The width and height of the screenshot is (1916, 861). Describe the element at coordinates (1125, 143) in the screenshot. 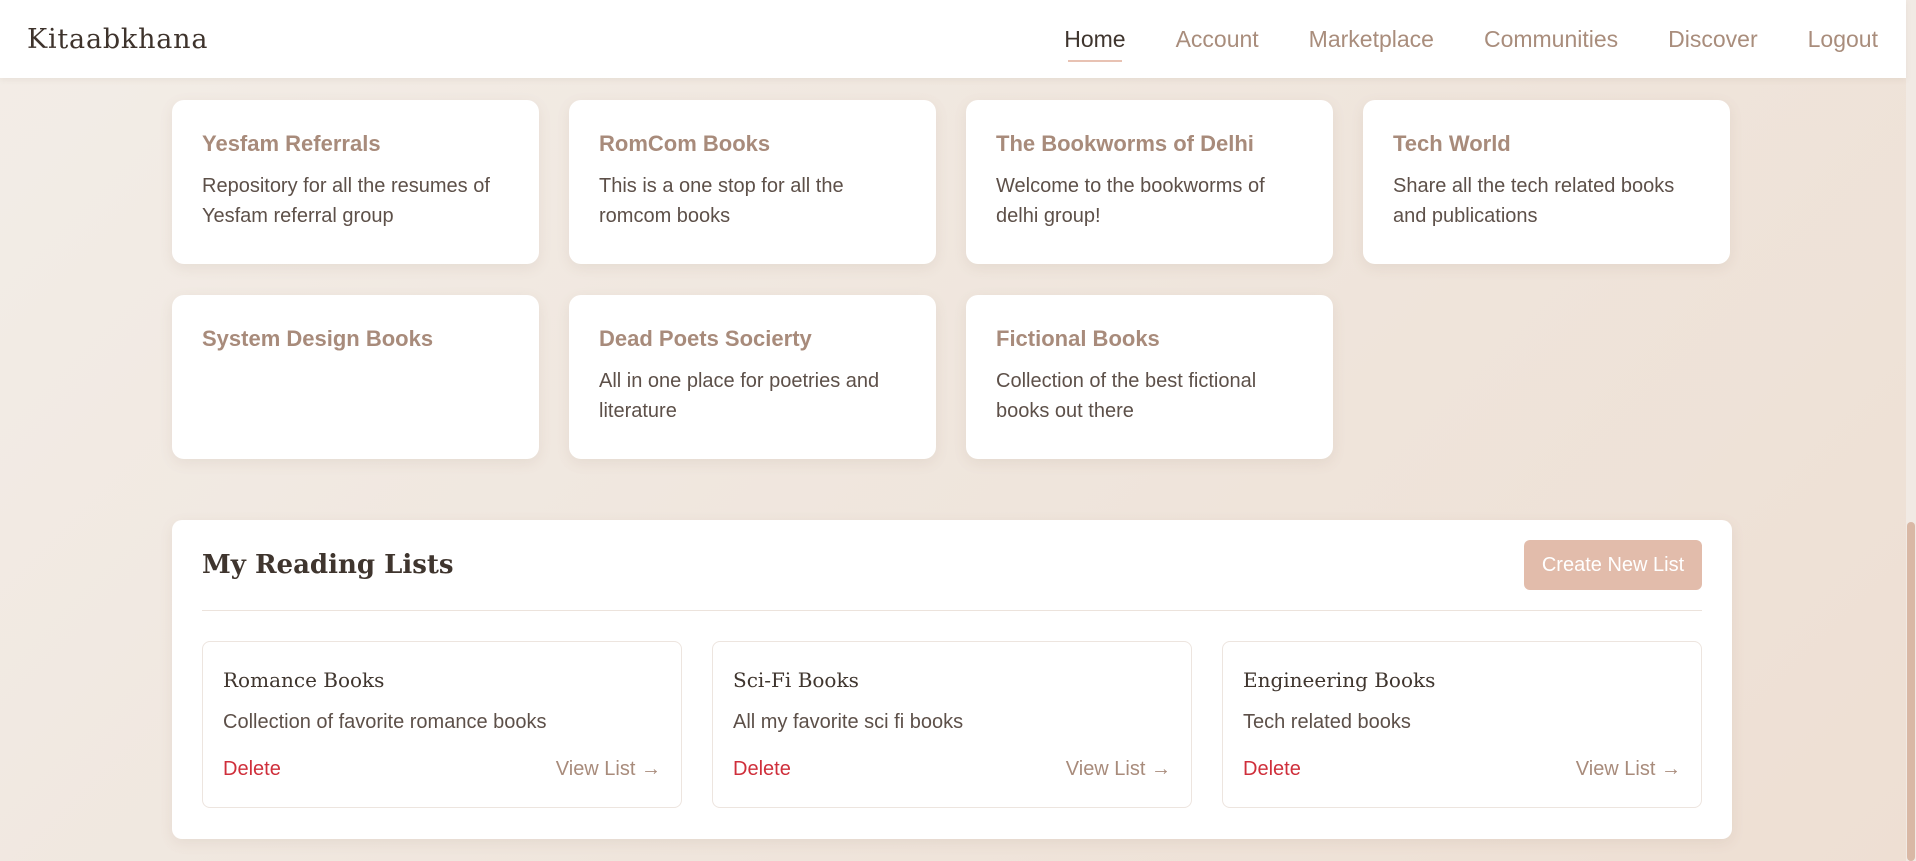

I see `community-name: The Bookworms of Delhi` at that location.